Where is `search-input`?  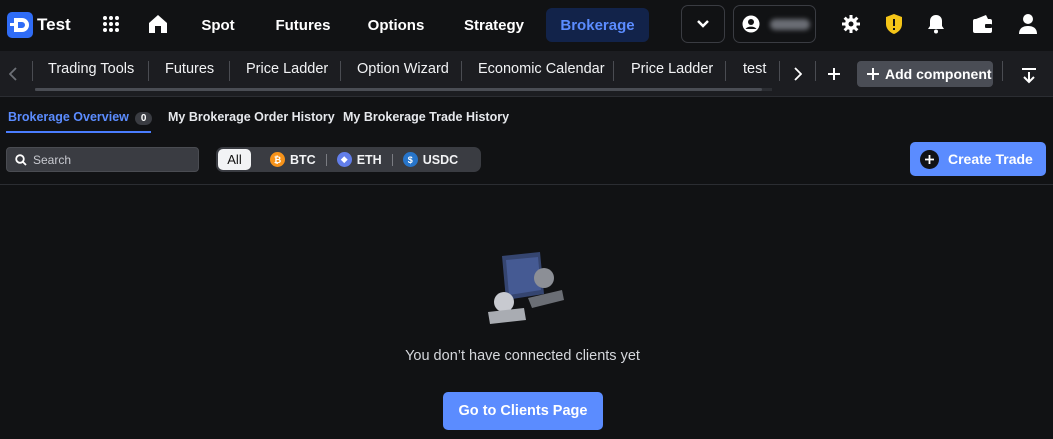
search-input is located at coordinates (113, 159).